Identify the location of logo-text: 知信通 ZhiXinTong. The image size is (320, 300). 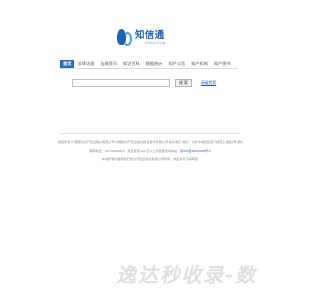
(150, 38).